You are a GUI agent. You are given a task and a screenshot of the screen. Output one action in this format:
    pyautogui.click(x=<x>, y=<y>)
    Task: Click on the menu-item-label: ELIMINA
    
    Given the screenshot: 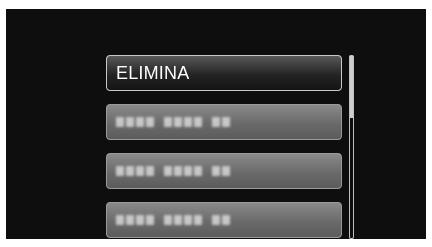 What is the action you would take?
    pyautogui.click(x=153, y=72)
    